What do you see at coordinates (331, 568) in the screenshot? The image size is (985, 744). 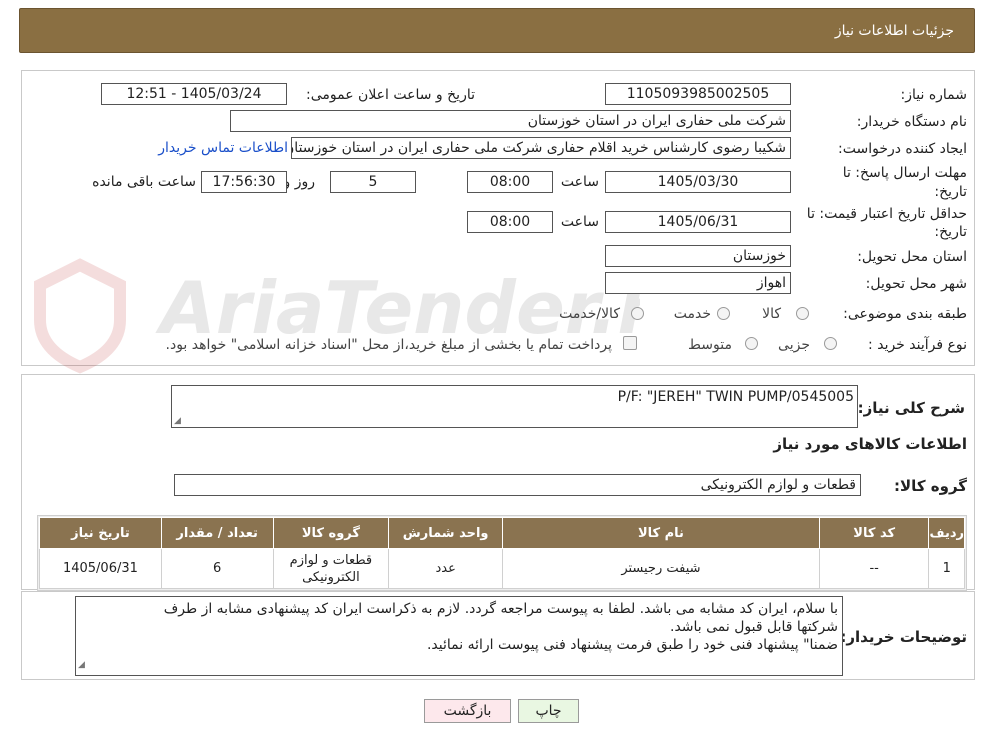 I see `cell-goods-group: قطعات و لوازم الکترونیکی` at bounding box center [331, 568].